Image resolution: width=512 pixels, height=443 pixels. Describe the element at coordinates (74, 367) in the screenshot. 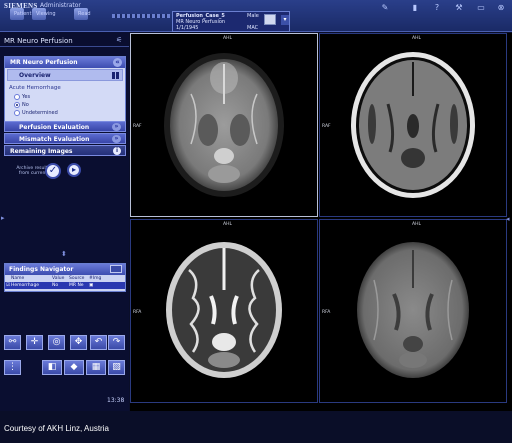

I see `pan-icon: ◆` at that location.